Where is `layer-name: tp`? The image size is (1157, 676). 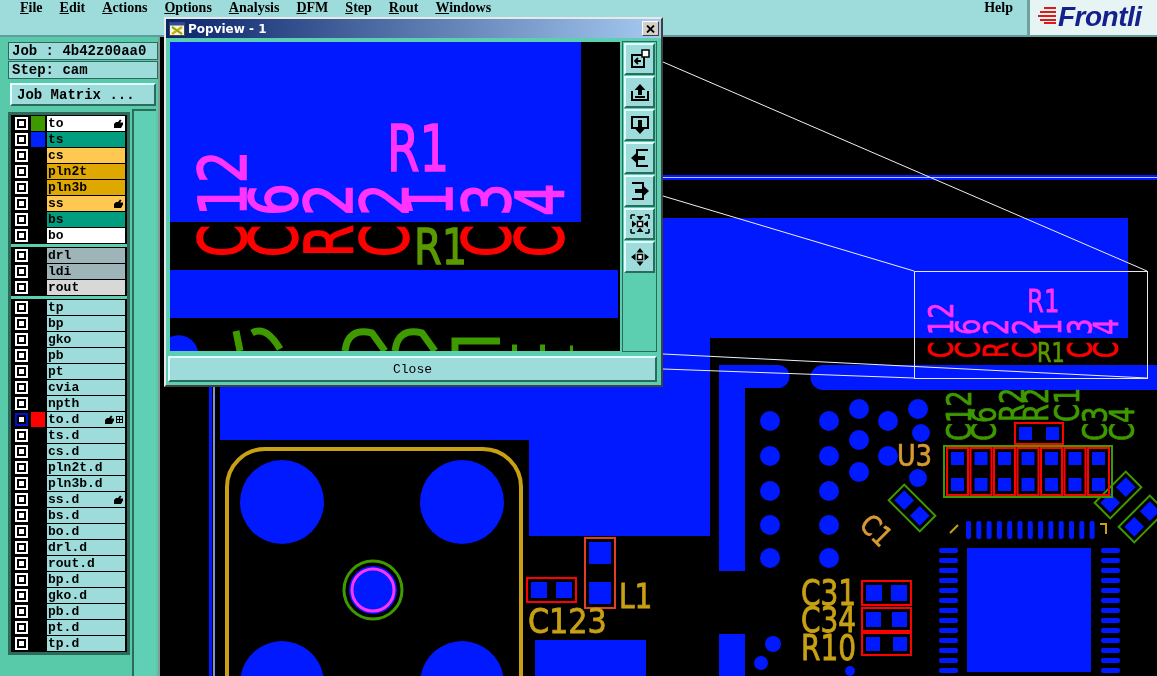
layer-name: tp is located at coordinates (86, 307).